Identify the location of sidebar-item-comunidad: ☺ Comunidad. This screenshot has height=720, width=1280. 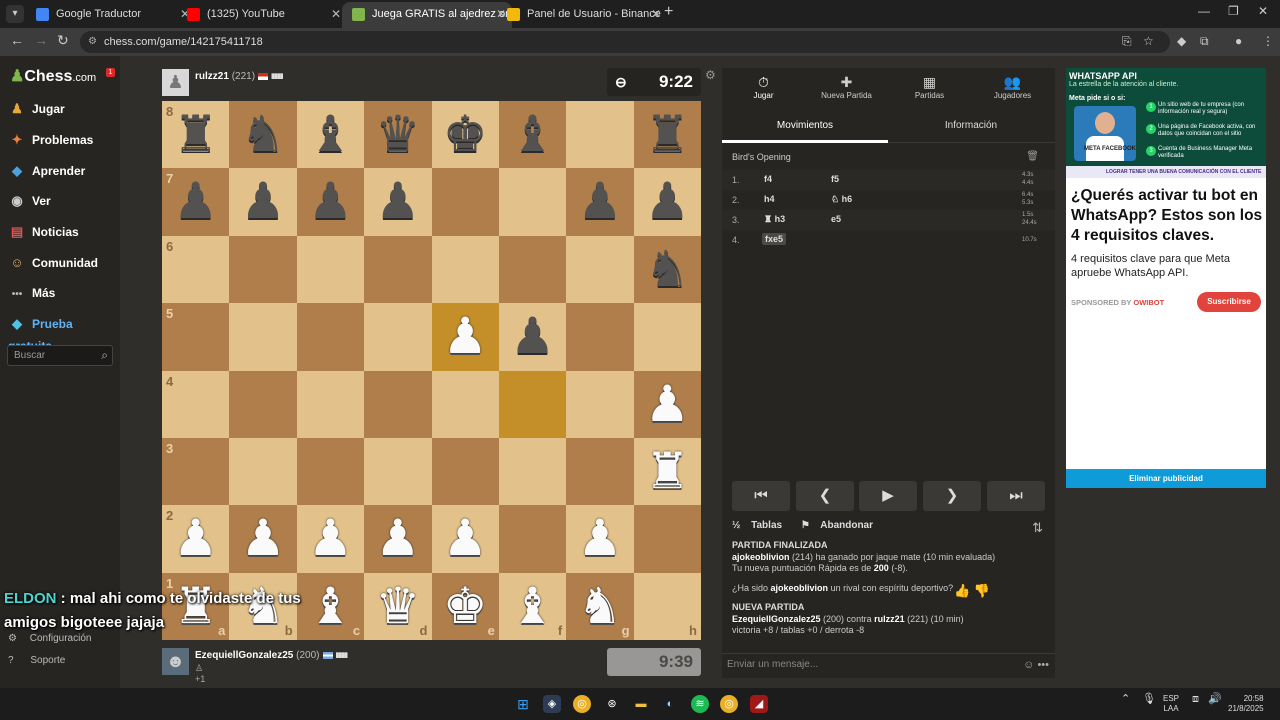
(63, 263).